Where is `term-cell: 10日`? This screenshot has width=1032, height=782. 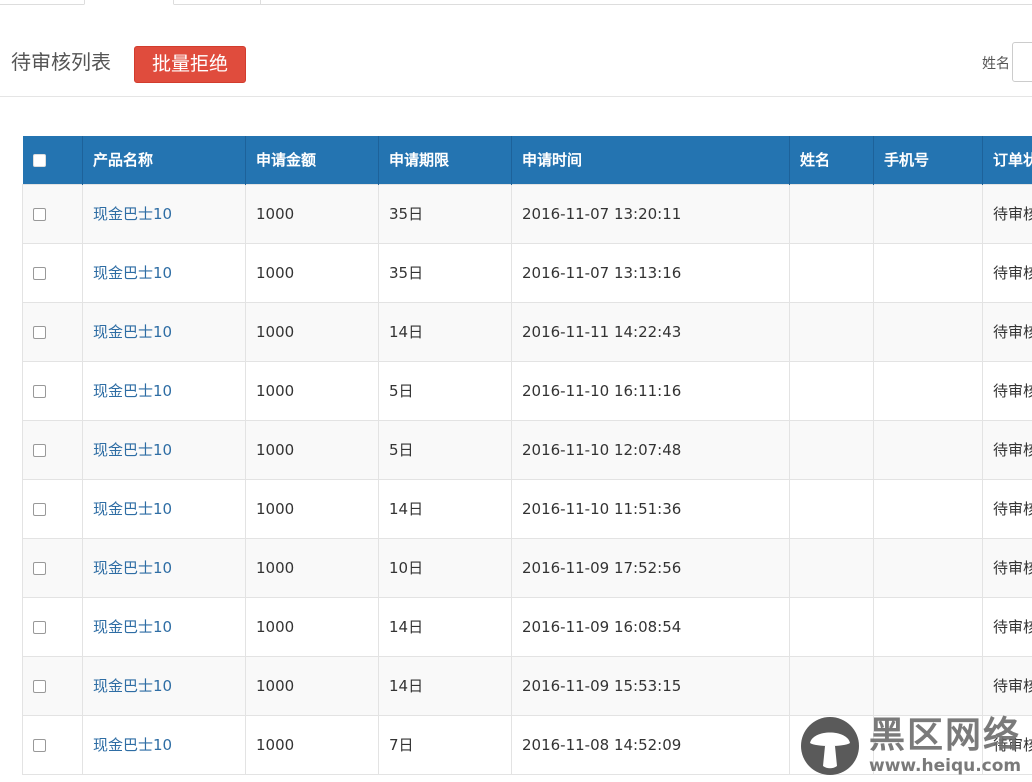 term-cell: 10日 is located at coordinates (445, 567).